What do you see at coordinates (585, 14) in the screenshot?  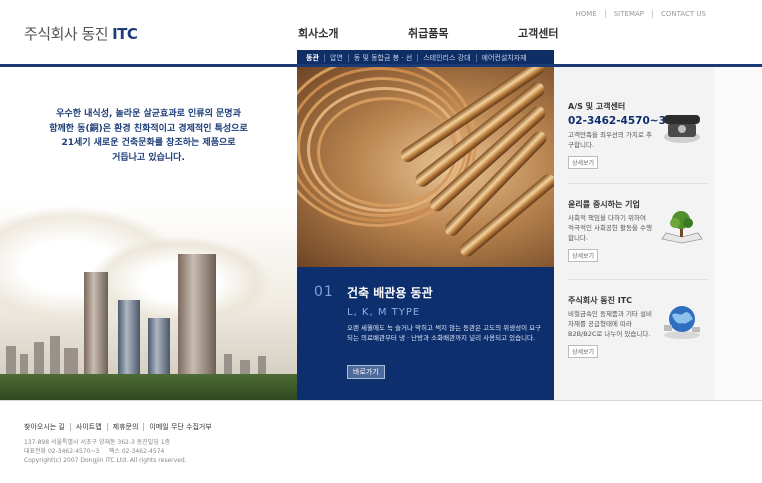 I see `util-link-home: HOME` at bounding box center [585, 14].